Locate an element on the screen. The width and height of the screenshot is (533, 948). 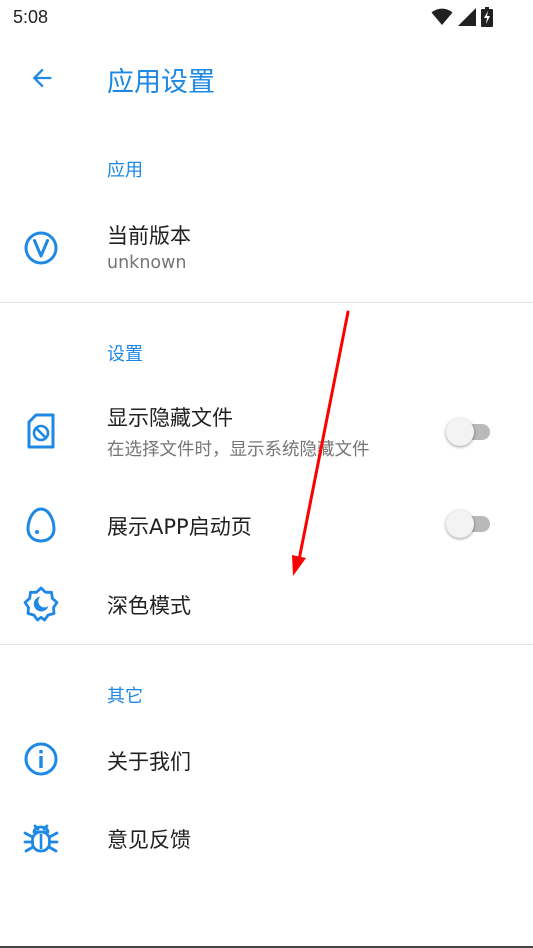
version-item: 当前版本 unknown is located at coordinates (266, 250).